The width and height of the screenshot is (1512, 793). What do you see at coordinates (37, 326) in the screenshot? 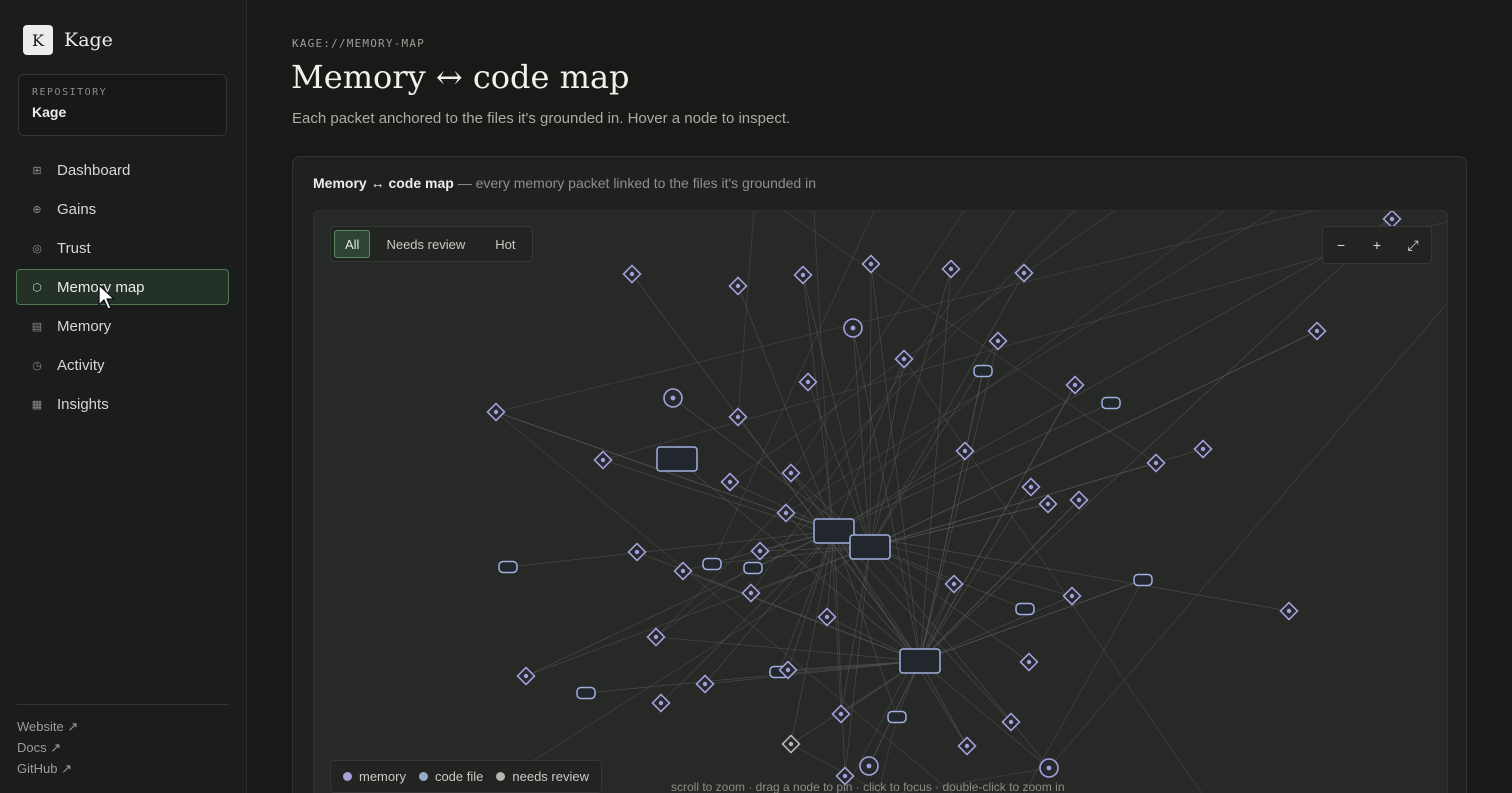
I see `list-icon: ▤` at bounding box center [37, 326].